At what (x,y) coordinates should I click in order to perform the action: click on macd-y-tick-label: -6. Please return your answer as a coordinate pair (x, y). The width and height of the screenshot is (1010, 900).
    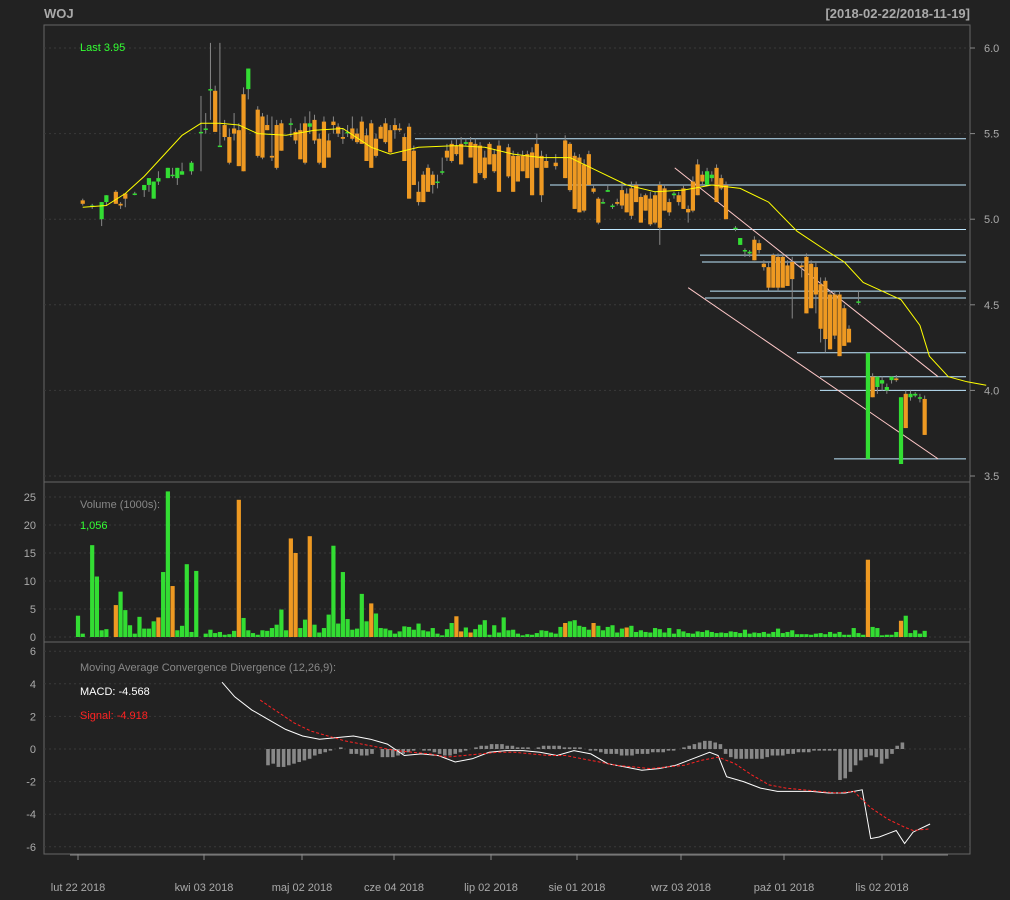
    Looking at the image, I should click on (31, 848).